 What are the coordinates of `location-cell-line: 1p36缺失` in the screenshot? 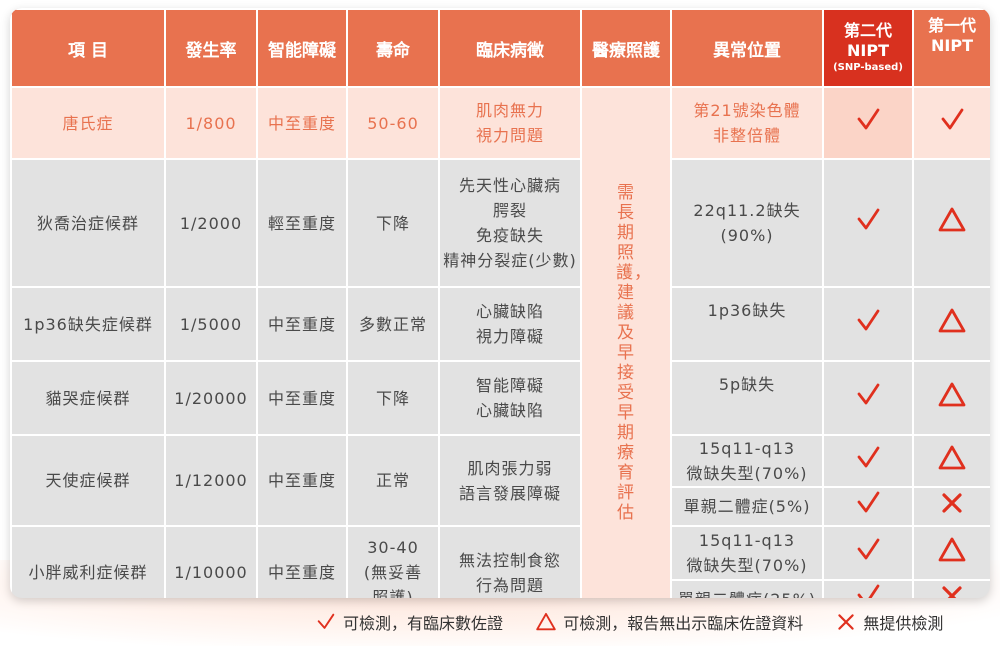 It's located at (747, 310).